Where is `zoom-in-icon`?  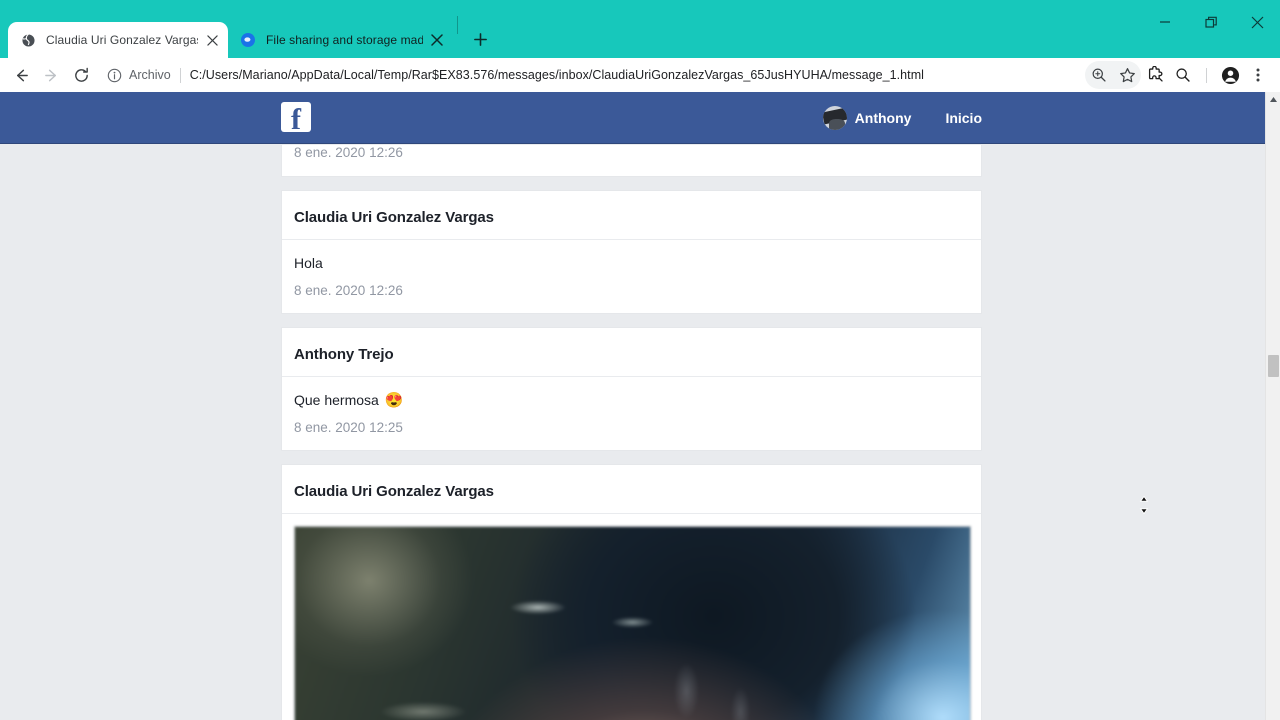
zoom-in-icon is located at coordinates (1099, 75).